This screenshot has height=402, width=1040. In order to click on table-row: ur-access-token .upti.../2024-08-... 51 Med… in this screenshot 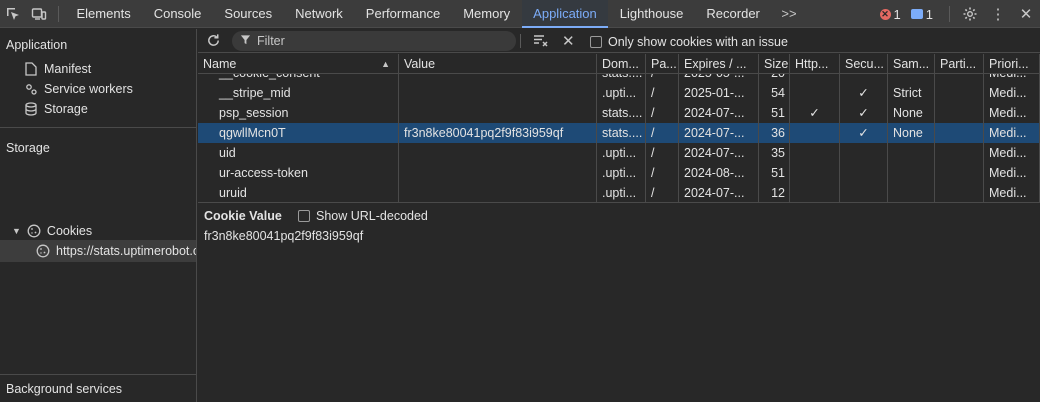, I will do `click(619, 173)`.